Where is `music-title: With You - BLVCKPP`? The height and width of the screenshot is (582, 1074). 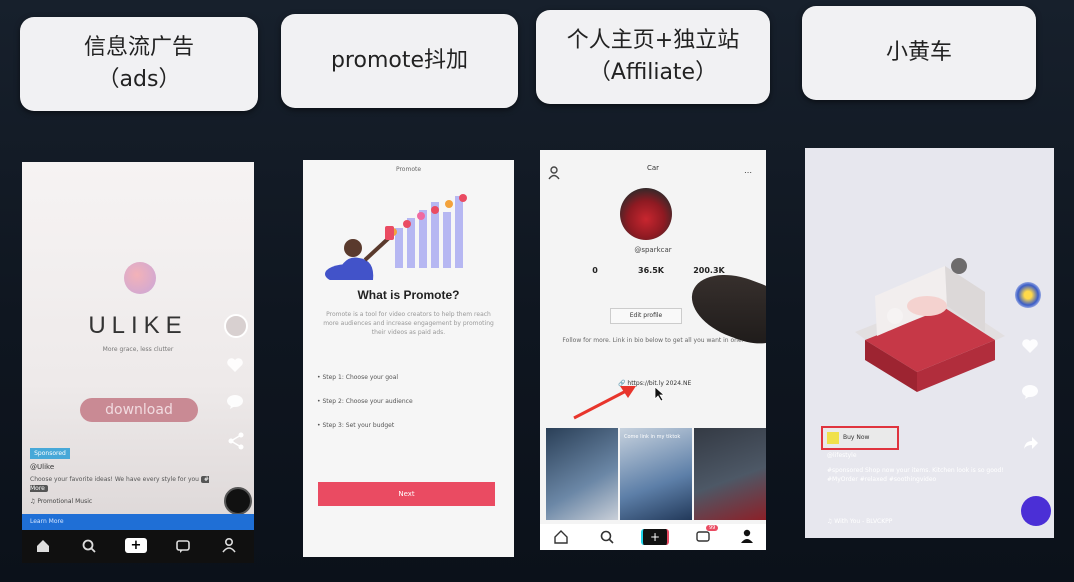 music-title: With You - BLVCKPP is located at coordinates (863, 521).